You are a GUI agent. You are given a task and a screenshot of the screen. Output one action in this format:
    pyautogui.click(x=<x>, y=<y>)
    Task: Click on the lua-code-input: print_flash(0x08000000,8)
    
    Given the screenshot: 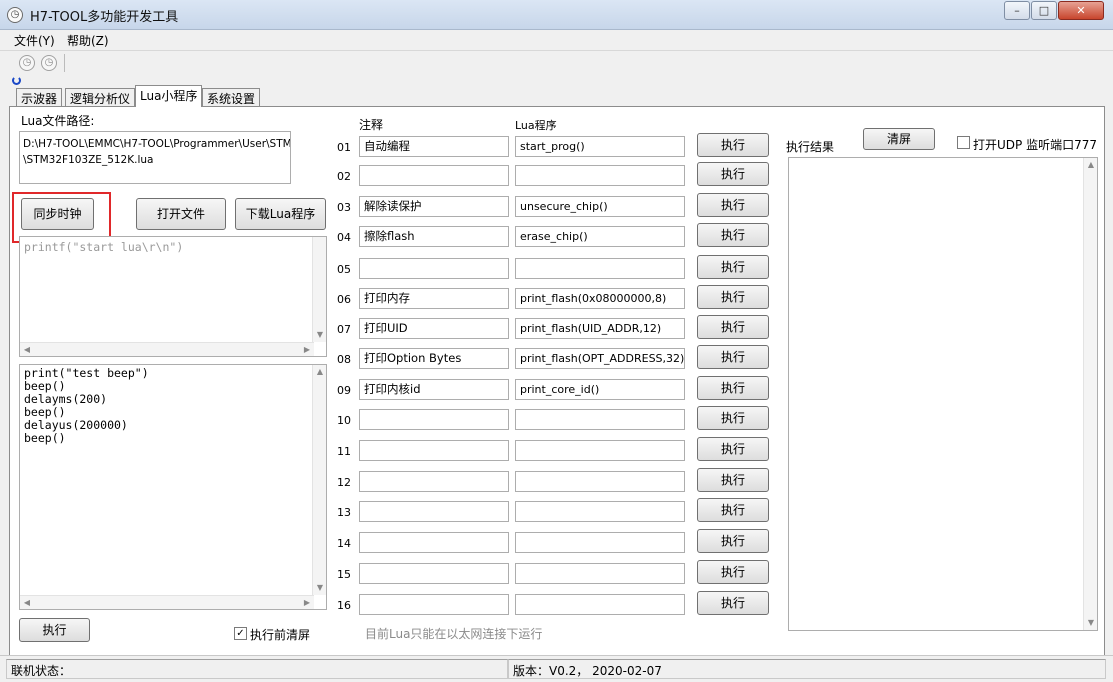 What is the action you would take?
    pyautogui.click(x=600, y=298)
    